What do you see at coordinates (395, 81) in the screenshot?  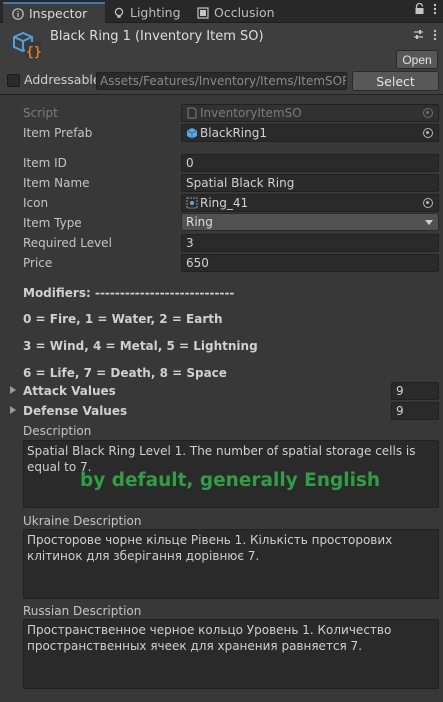 I see `select-button: Select` at bounding box center [395, 81].